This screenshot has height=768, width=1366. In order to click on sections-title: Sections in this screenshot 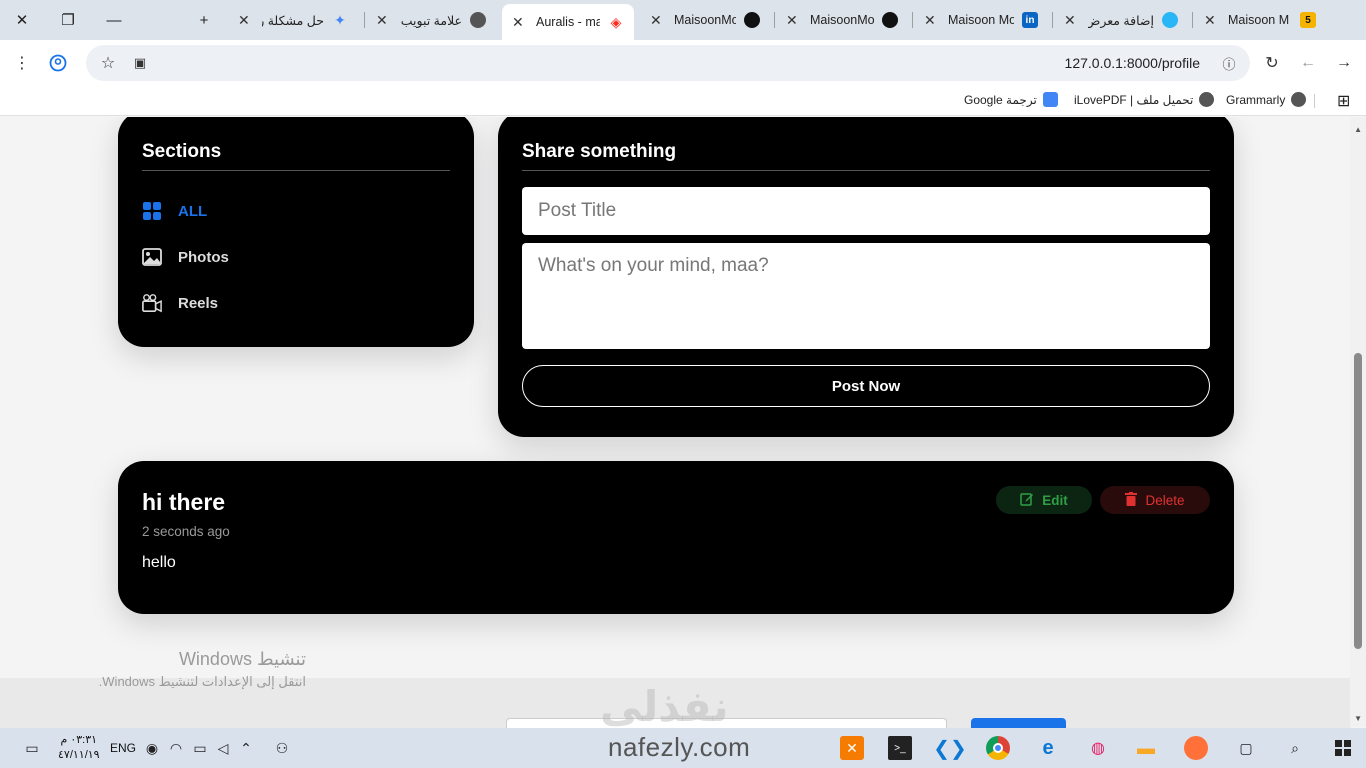, I will do `click(182, 151)`.